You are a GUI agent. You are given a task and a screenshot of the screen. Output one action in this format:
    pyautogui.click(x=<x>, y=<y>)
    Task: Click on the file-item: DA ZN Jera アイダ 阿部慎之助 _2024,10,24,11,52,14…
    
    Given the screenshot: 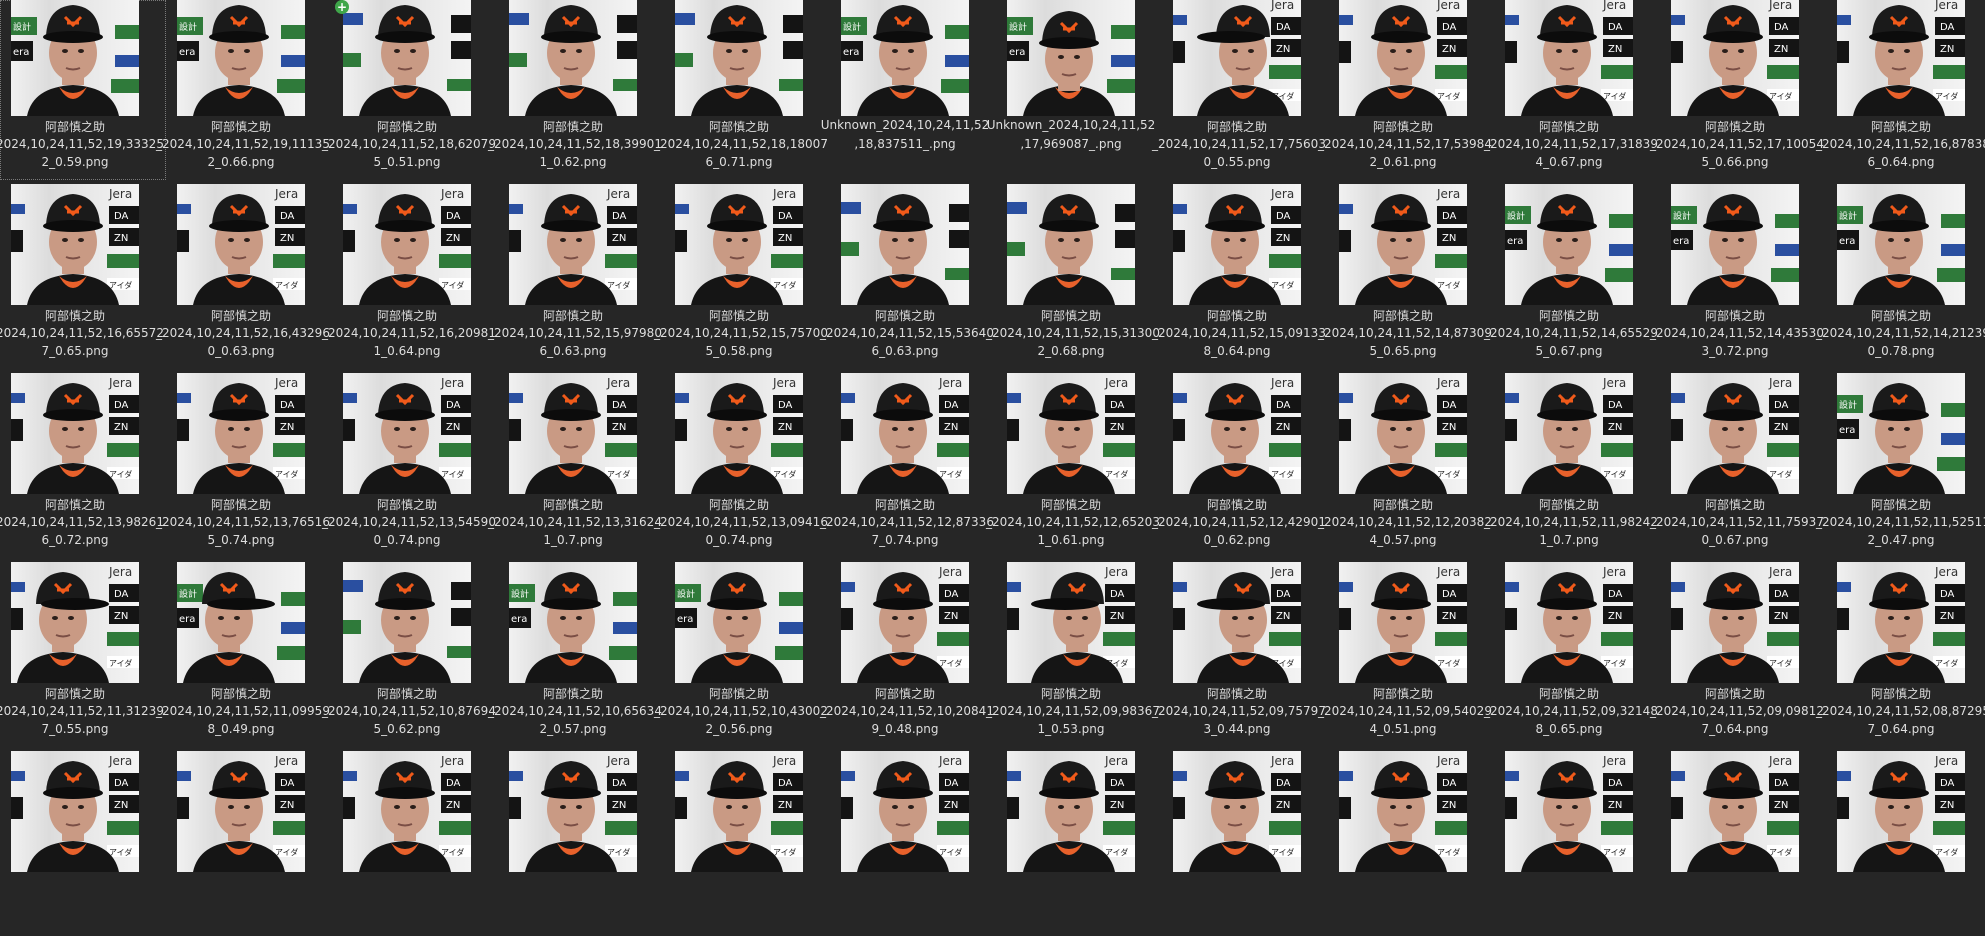 What is the action you would take?
    pyautogui.click(x=1406, y=276)
    